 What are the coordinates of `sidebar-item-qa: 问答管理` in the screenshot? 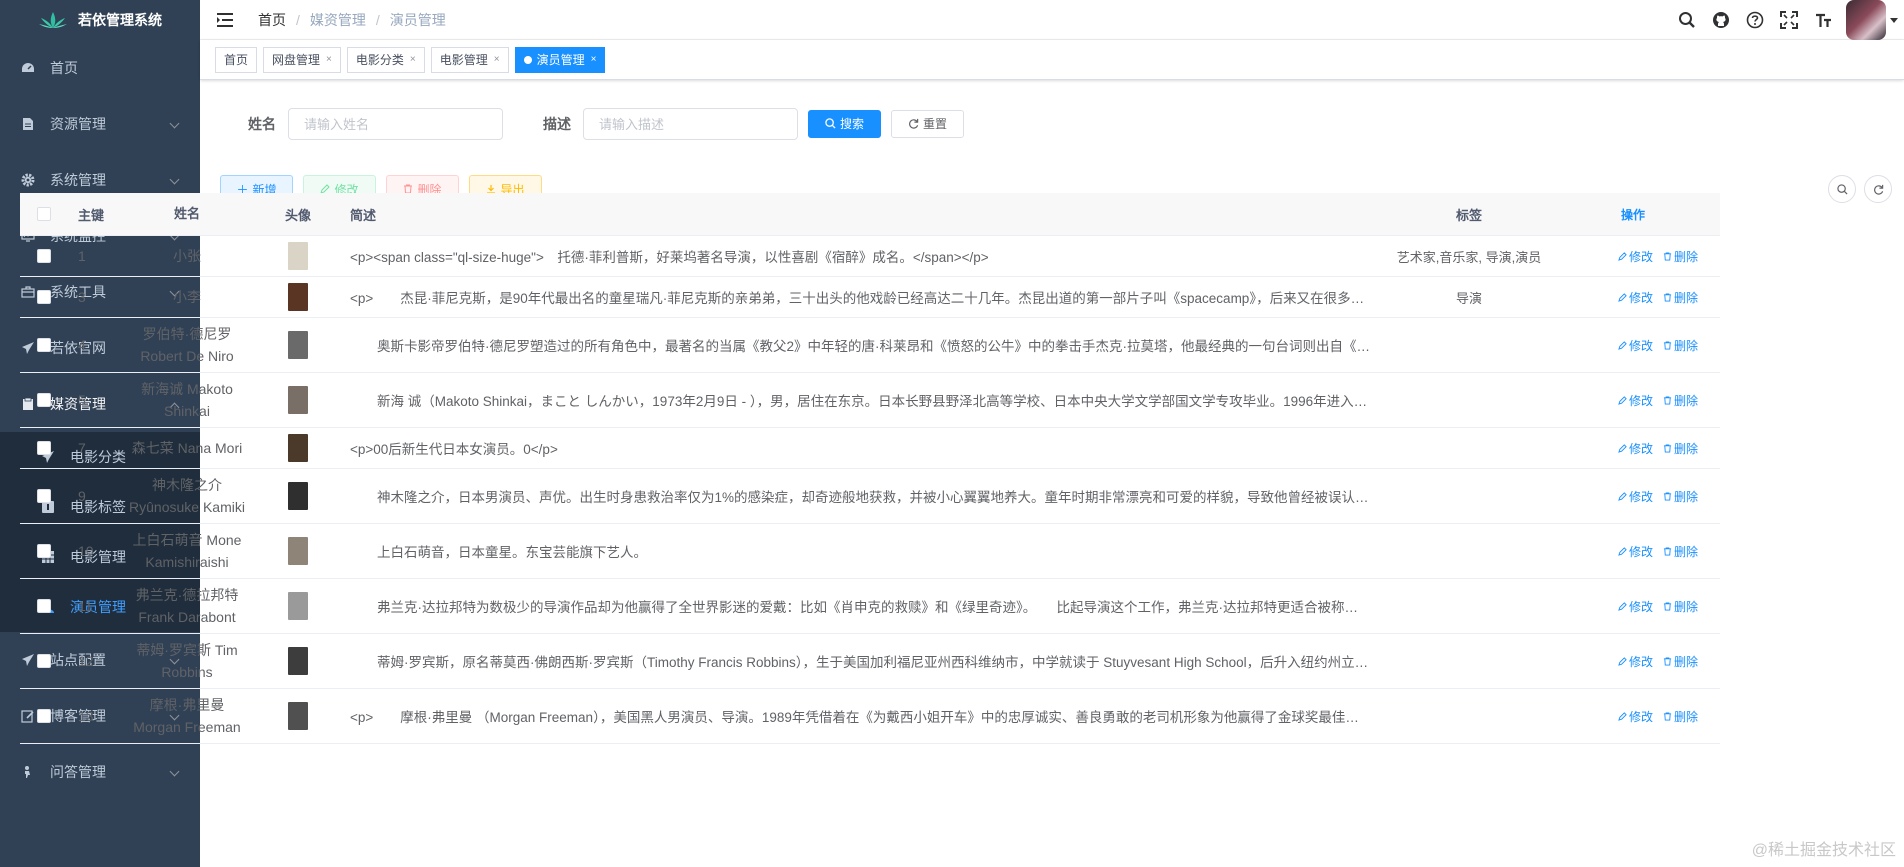 It's located at (100, 772).